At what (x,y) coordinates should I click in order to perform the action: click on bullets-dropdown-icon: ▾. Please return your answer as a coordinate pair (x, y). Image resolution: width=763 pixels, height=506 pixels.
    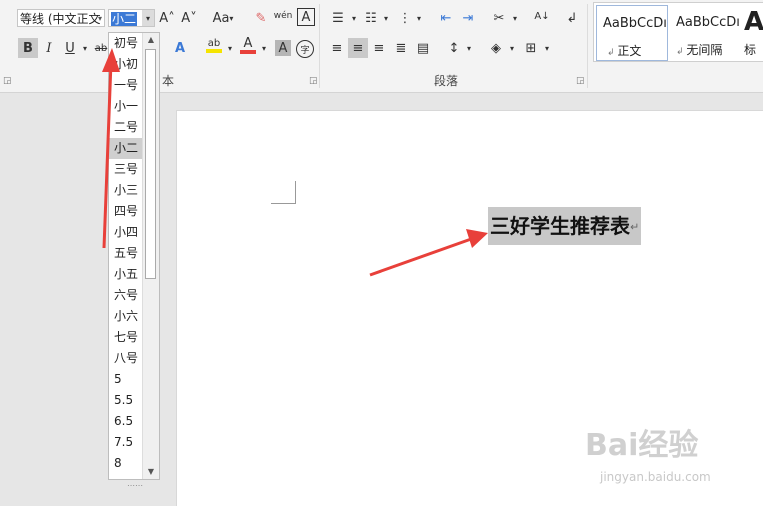
    Looking at the image, I should click on (354, 18).